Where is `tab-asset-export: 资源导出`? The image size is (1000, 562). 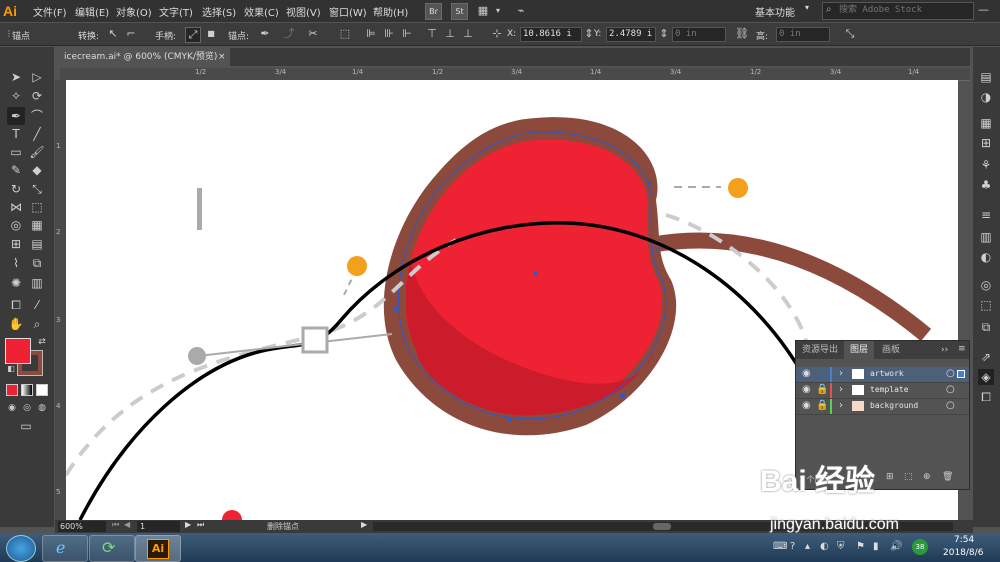
tab-asset-export: 资源导出 is located at coordinates (820, 350).